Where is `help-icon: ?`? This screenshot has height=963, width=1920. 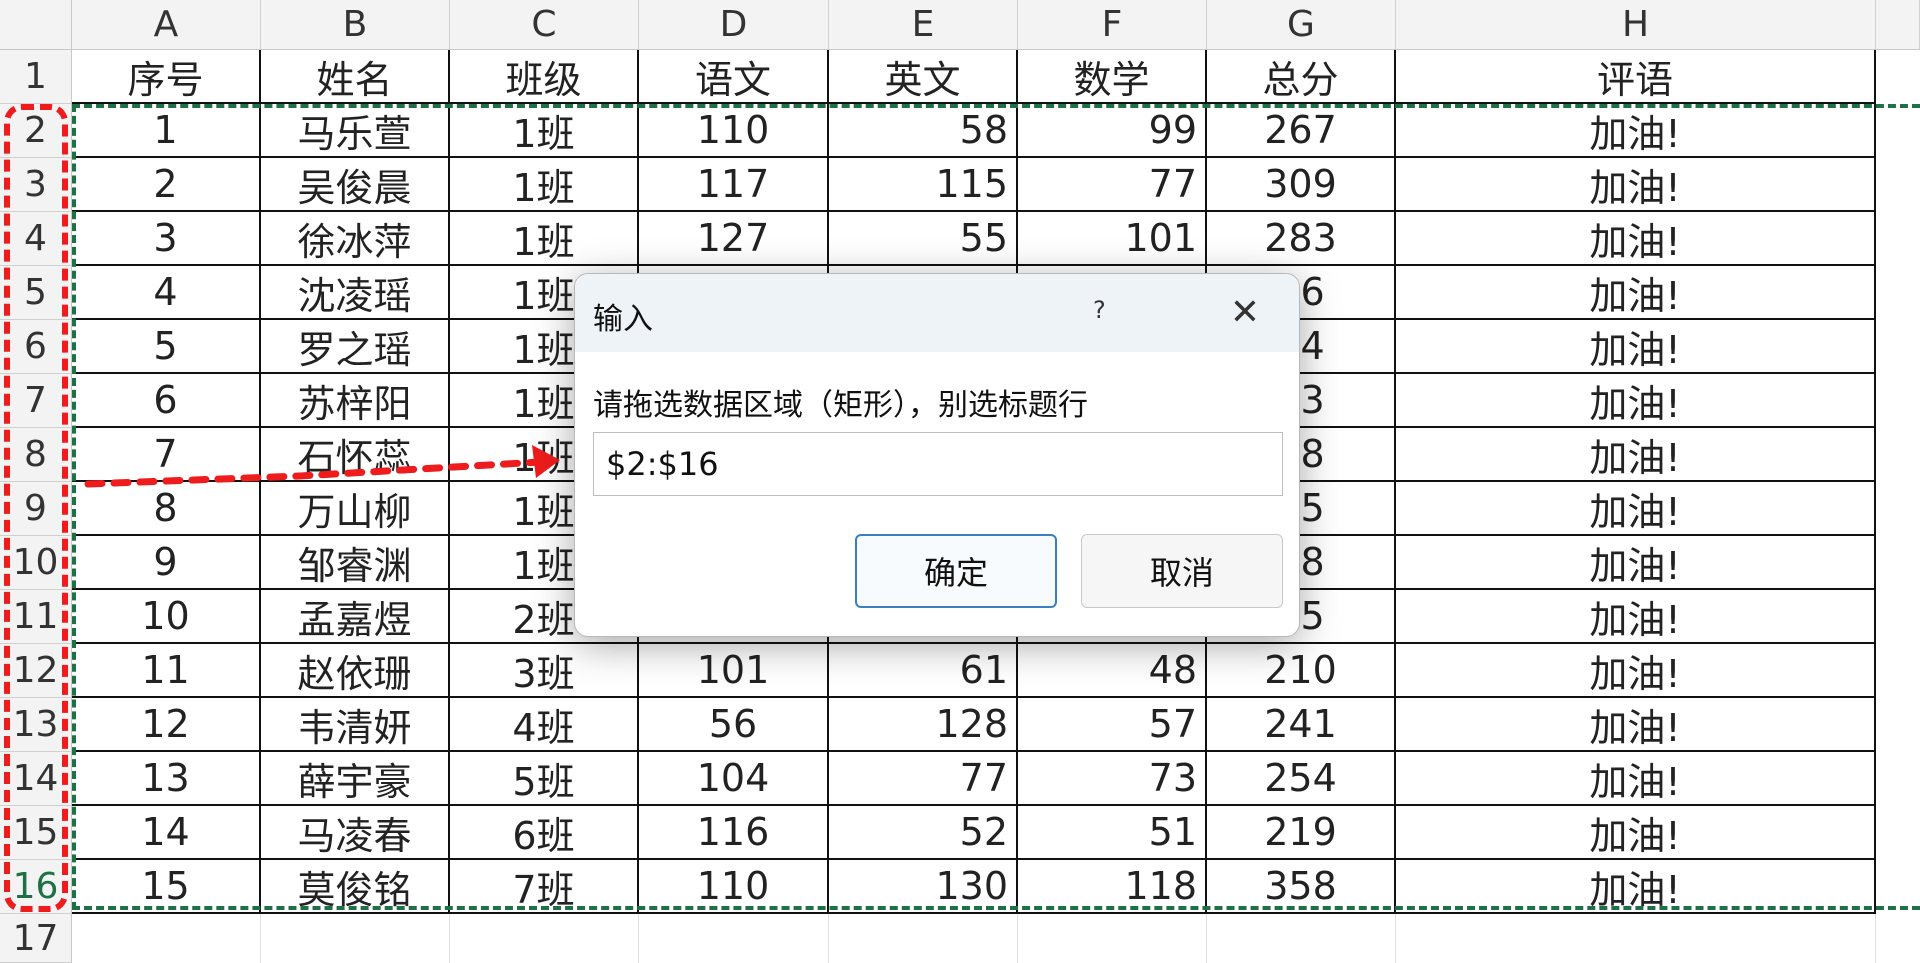 help-icon: ? is located at coordinates (1099, 310).